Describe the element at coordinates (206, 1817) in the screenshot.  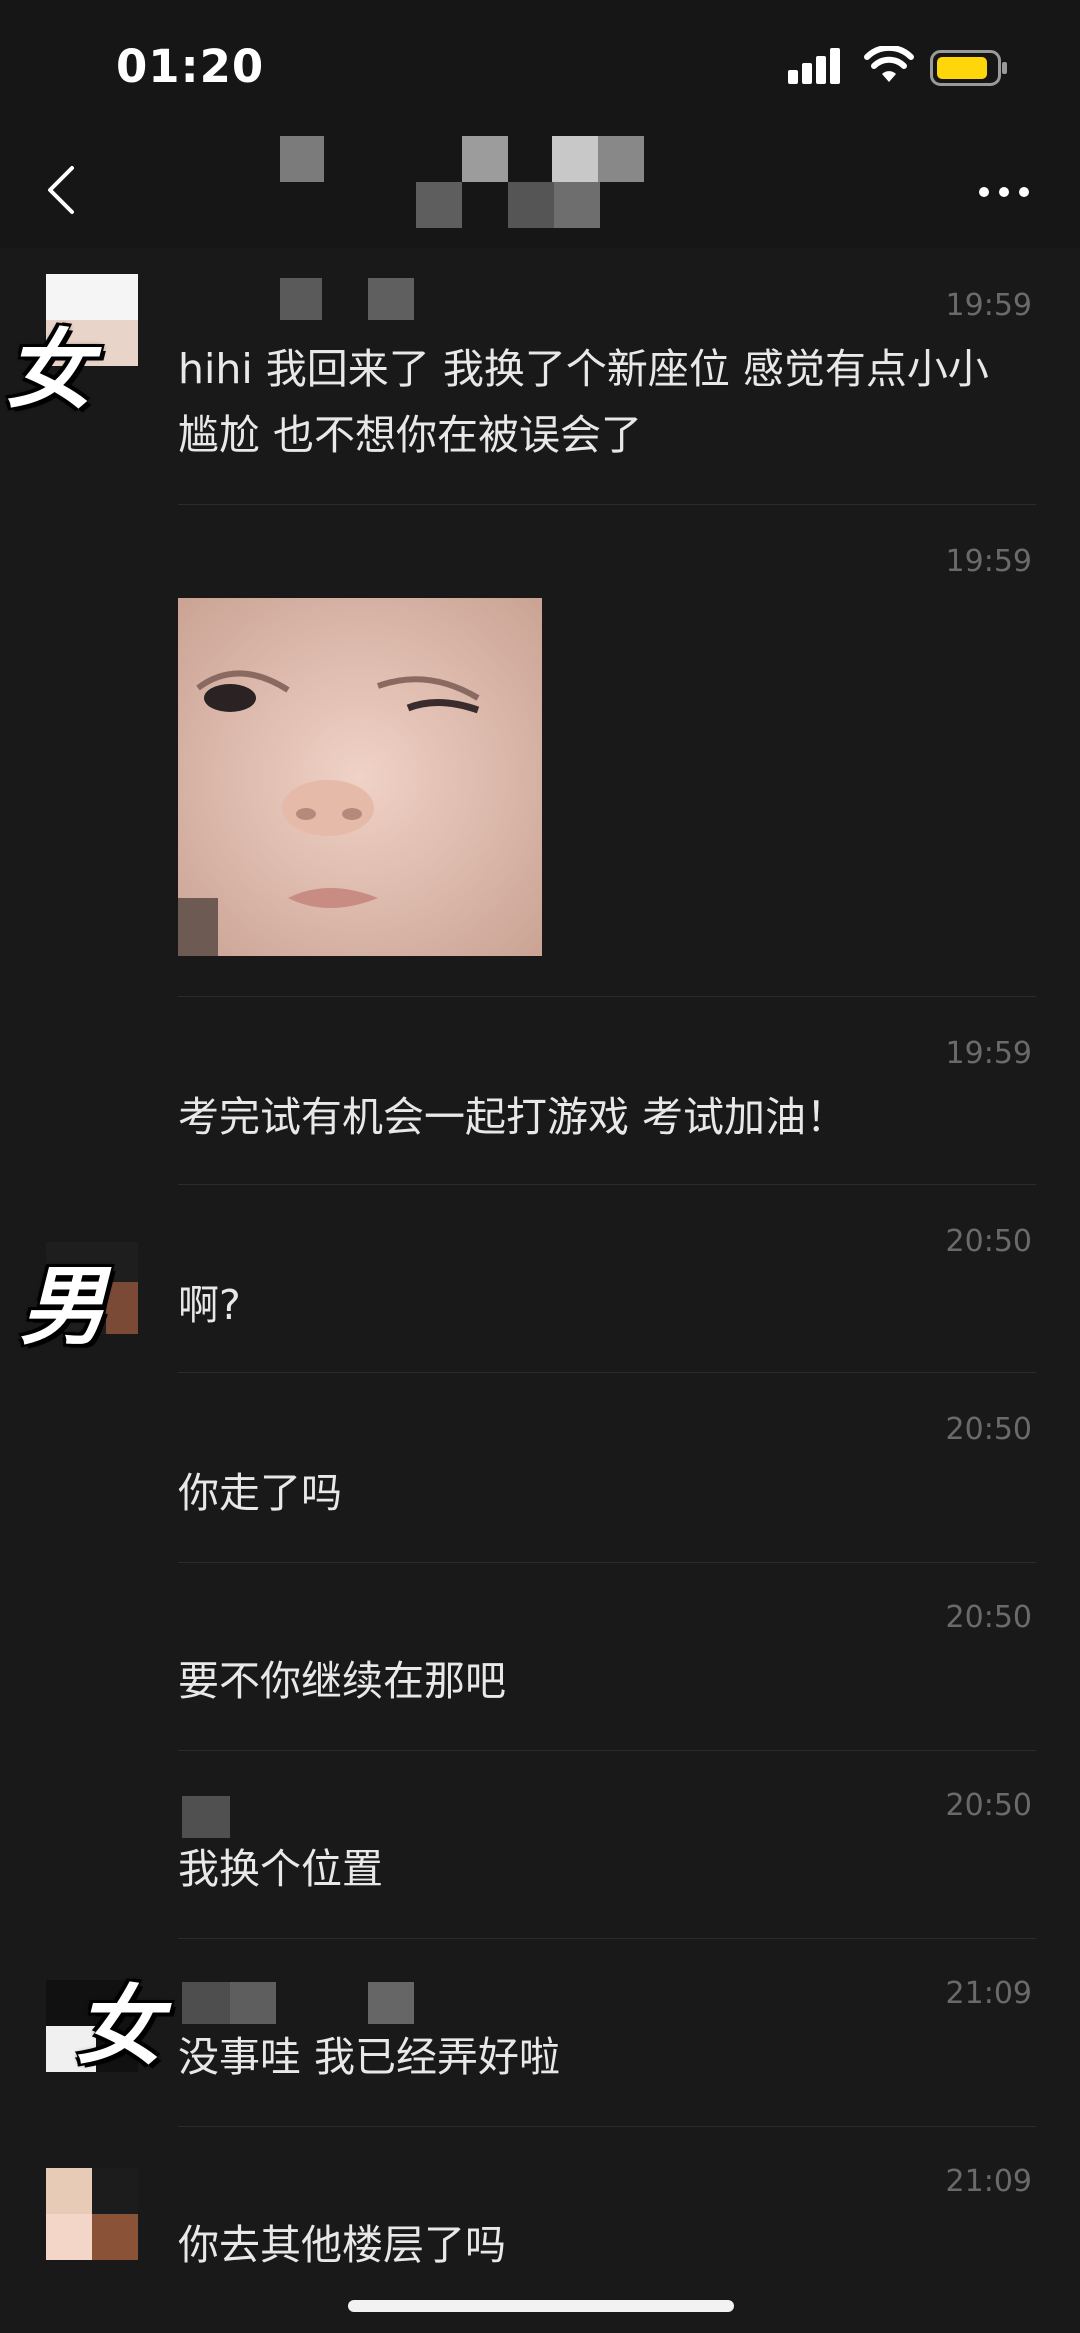
I see `censored-sender-name` at that location.